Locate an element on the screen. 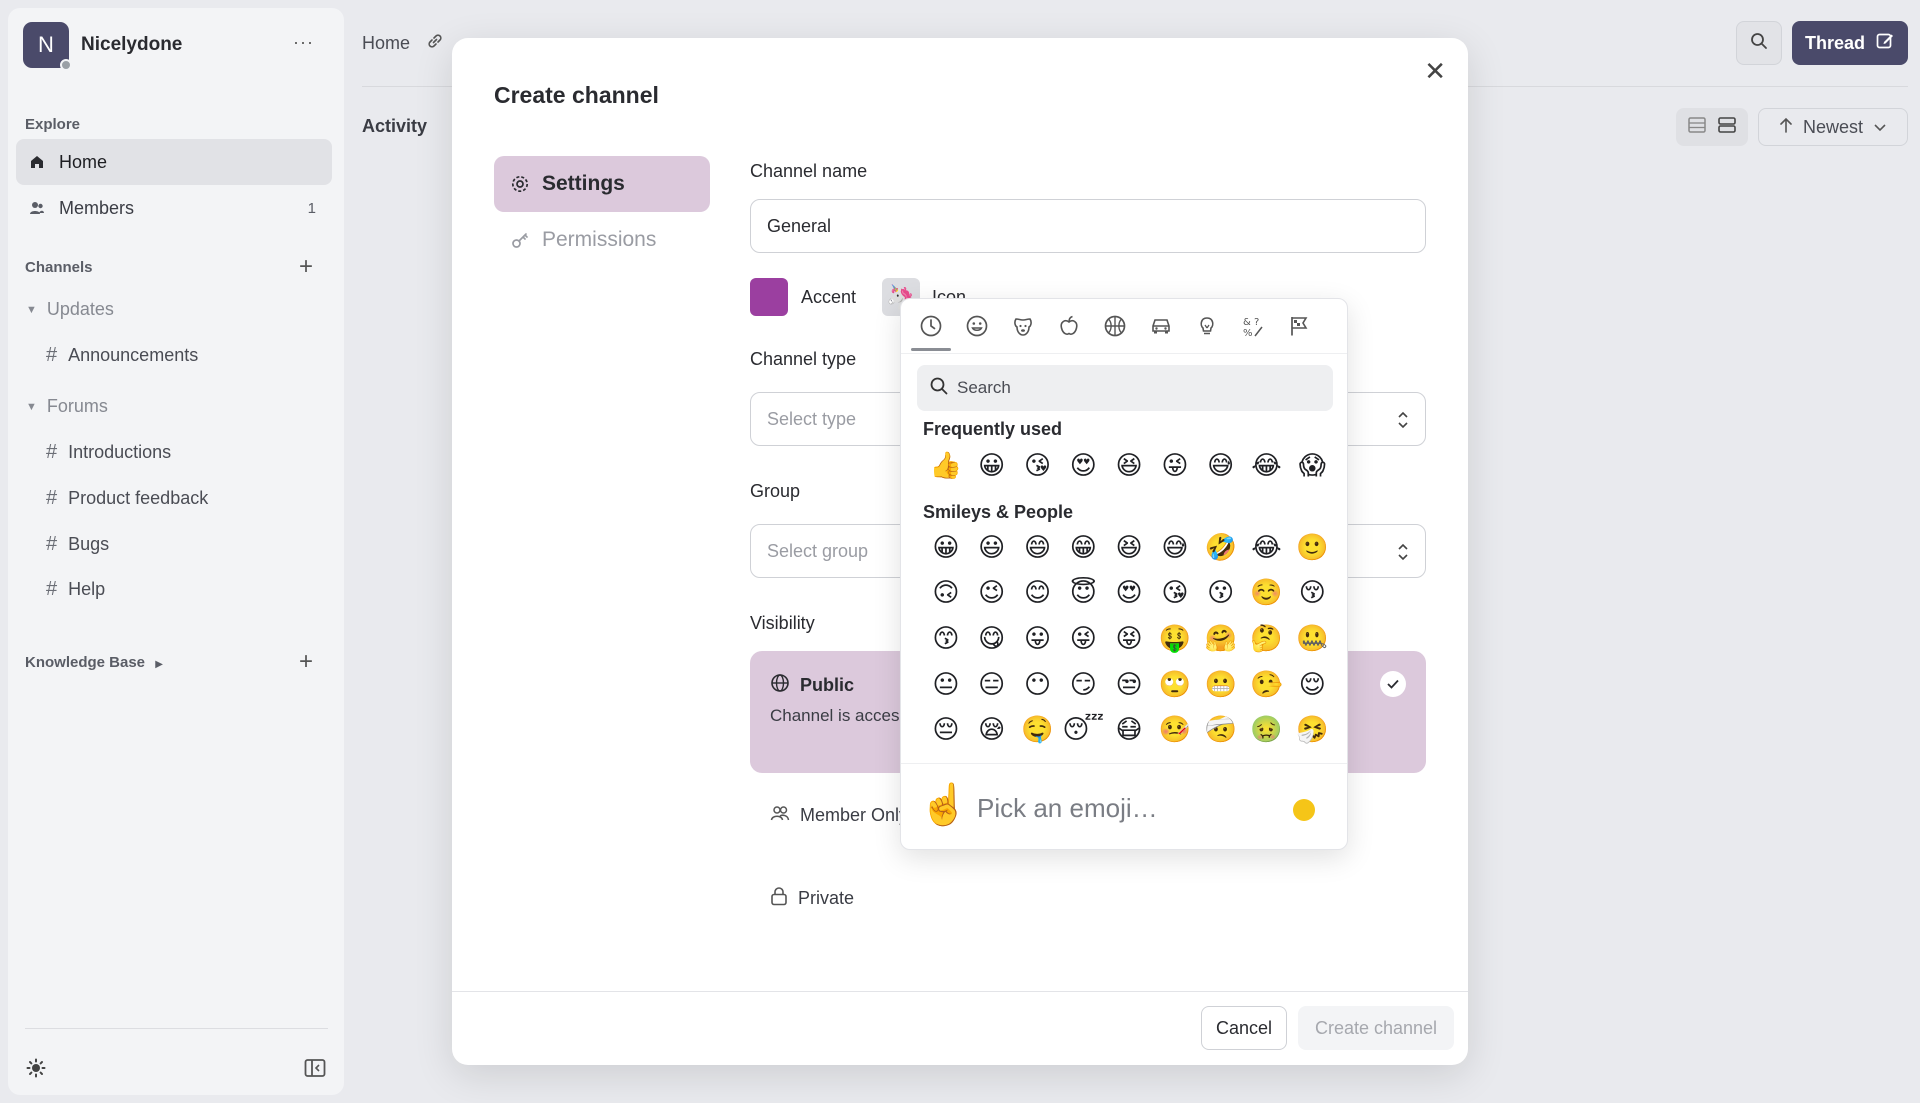 The image size is (1920, 1103). emoji-item: 😚 is located at coordinates (1312, 594).